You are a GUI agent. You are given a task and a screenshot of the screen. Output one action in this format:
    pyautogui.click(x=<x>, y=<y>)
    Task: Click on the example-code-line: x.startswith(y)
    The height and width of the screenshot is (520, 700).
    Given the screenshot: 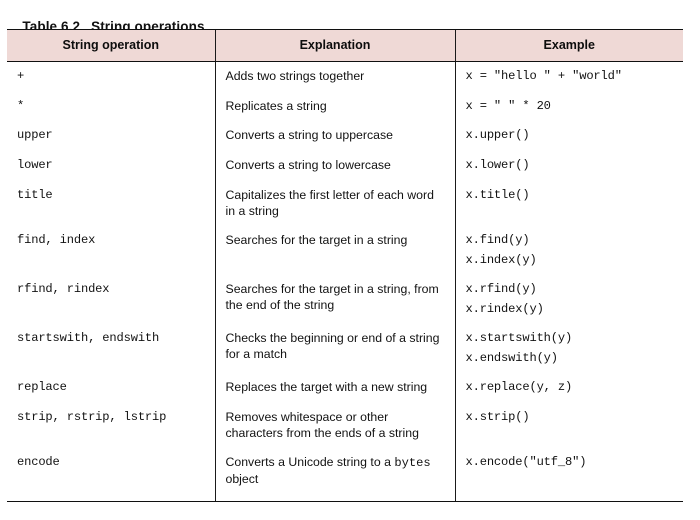 What is the action you would take?
    pyautogui.click(x=519, y=338)
    